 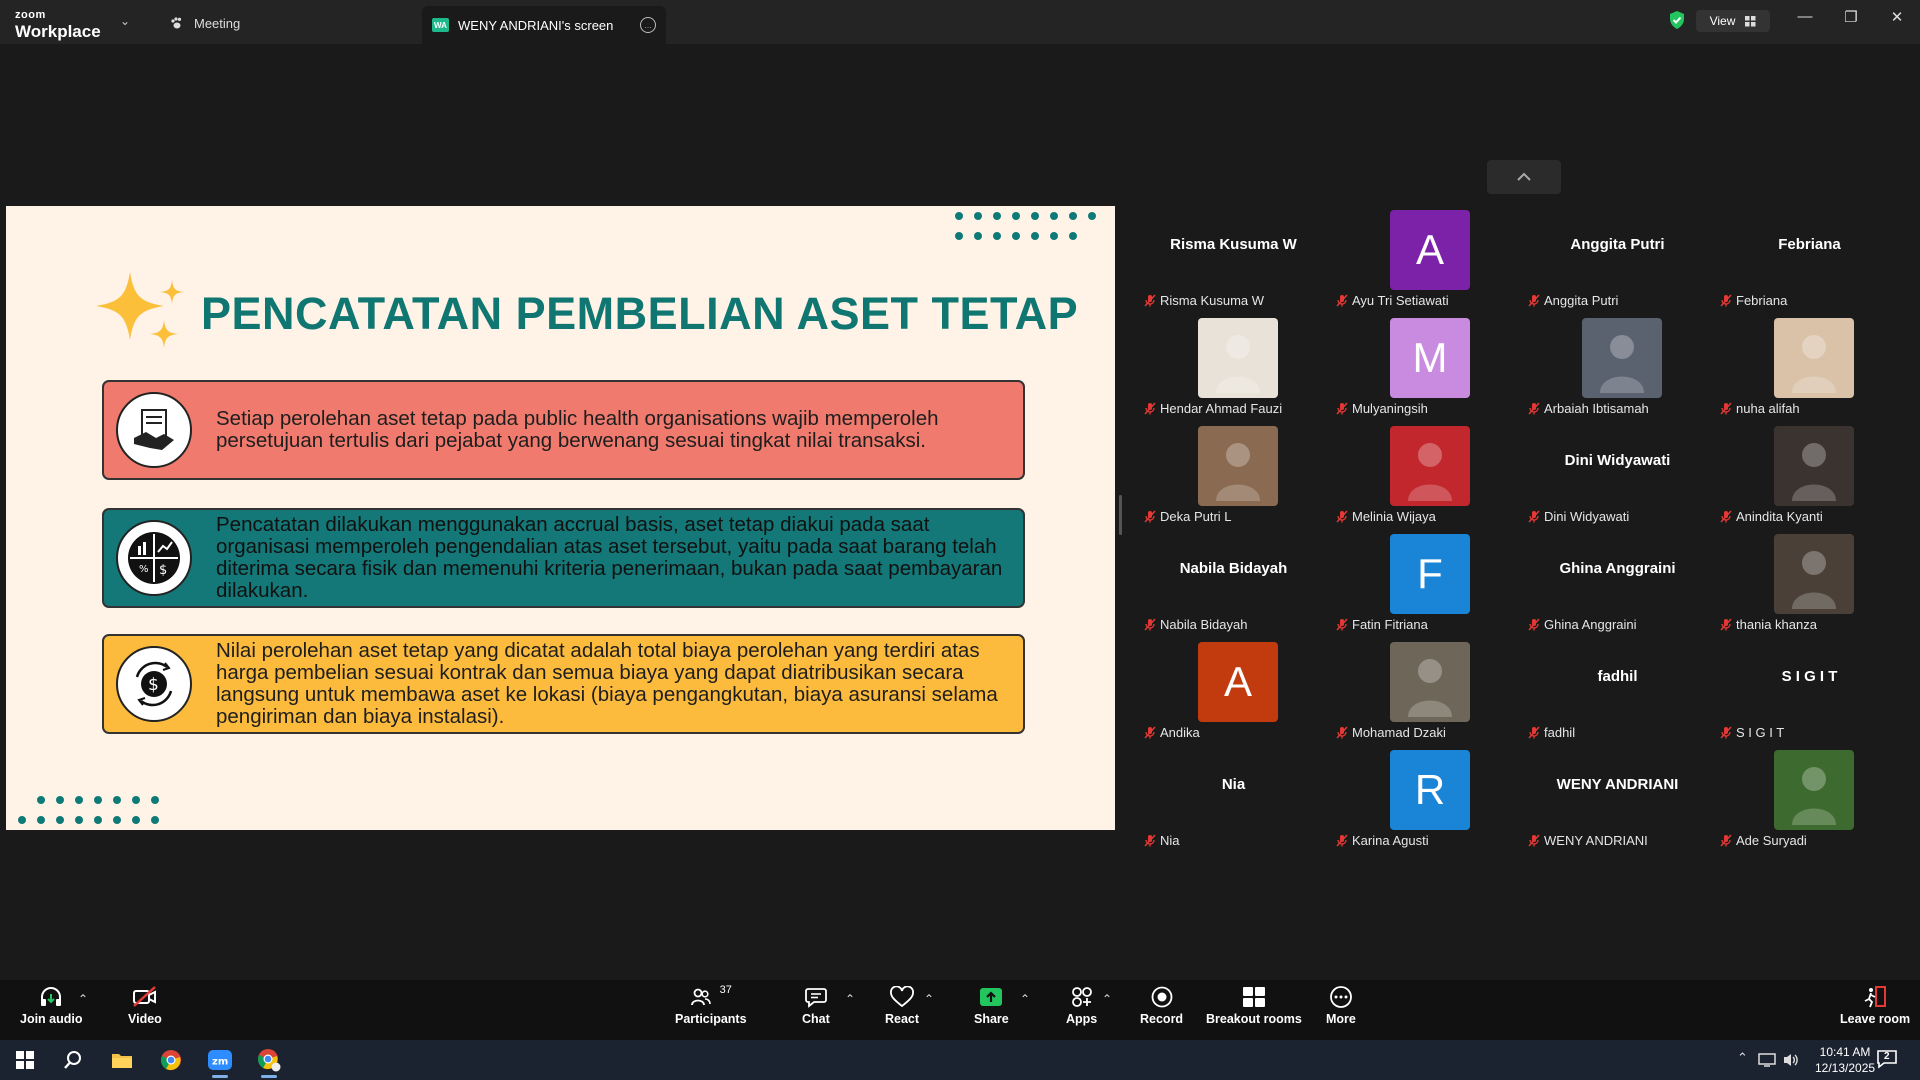 I want to click on participant-tile: Febriana Febriana, so click(x=1809, y=261).